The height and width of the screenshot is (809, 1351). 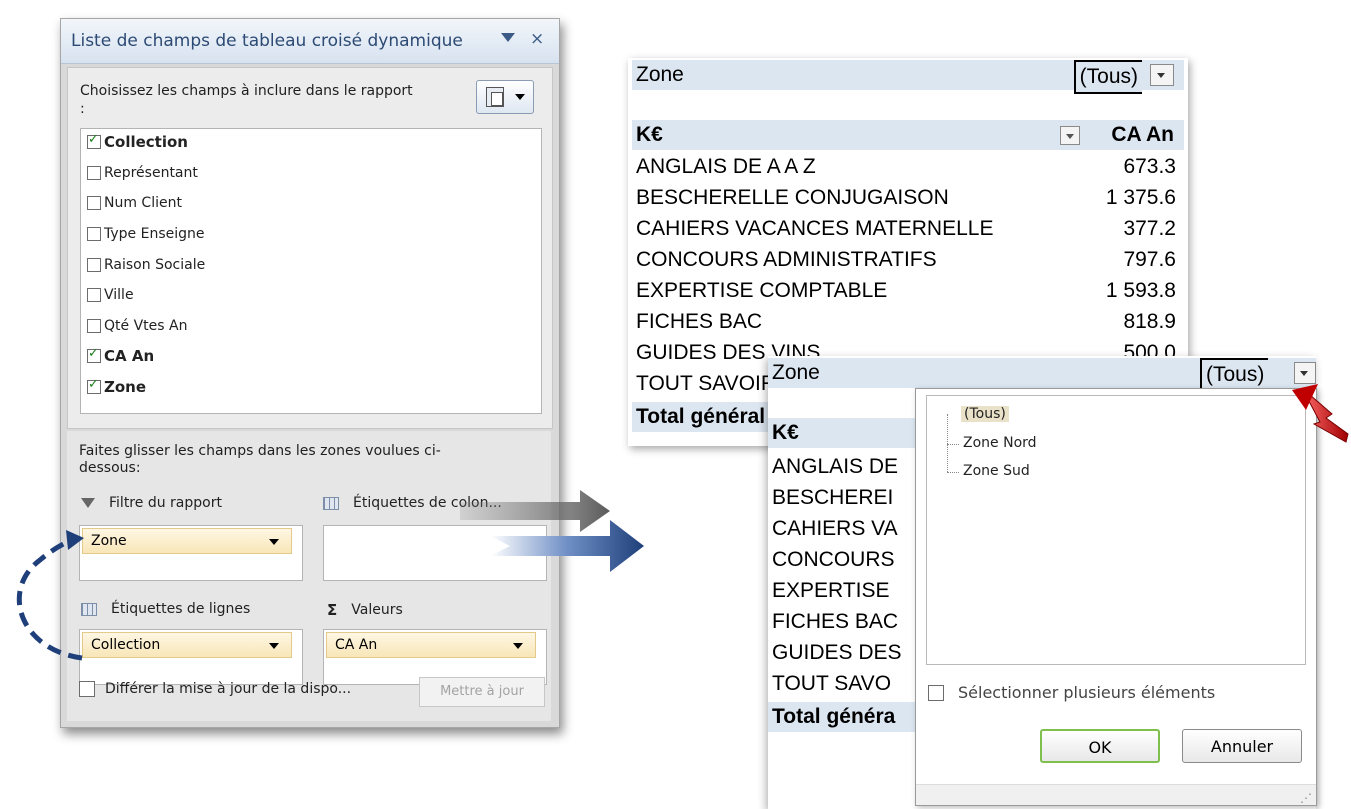 What do you see at coordinates (843, 433) in the screenshot?
I see `header-row: K€` at bounding box center [843, 433].